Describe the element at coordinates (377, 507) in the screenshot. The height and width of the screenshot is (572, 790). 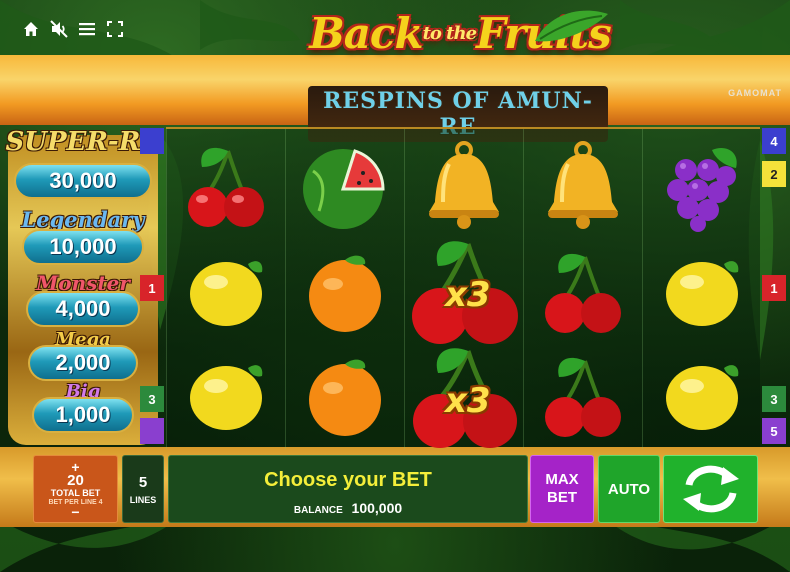
I see `balance-value: 100,000` at that location.